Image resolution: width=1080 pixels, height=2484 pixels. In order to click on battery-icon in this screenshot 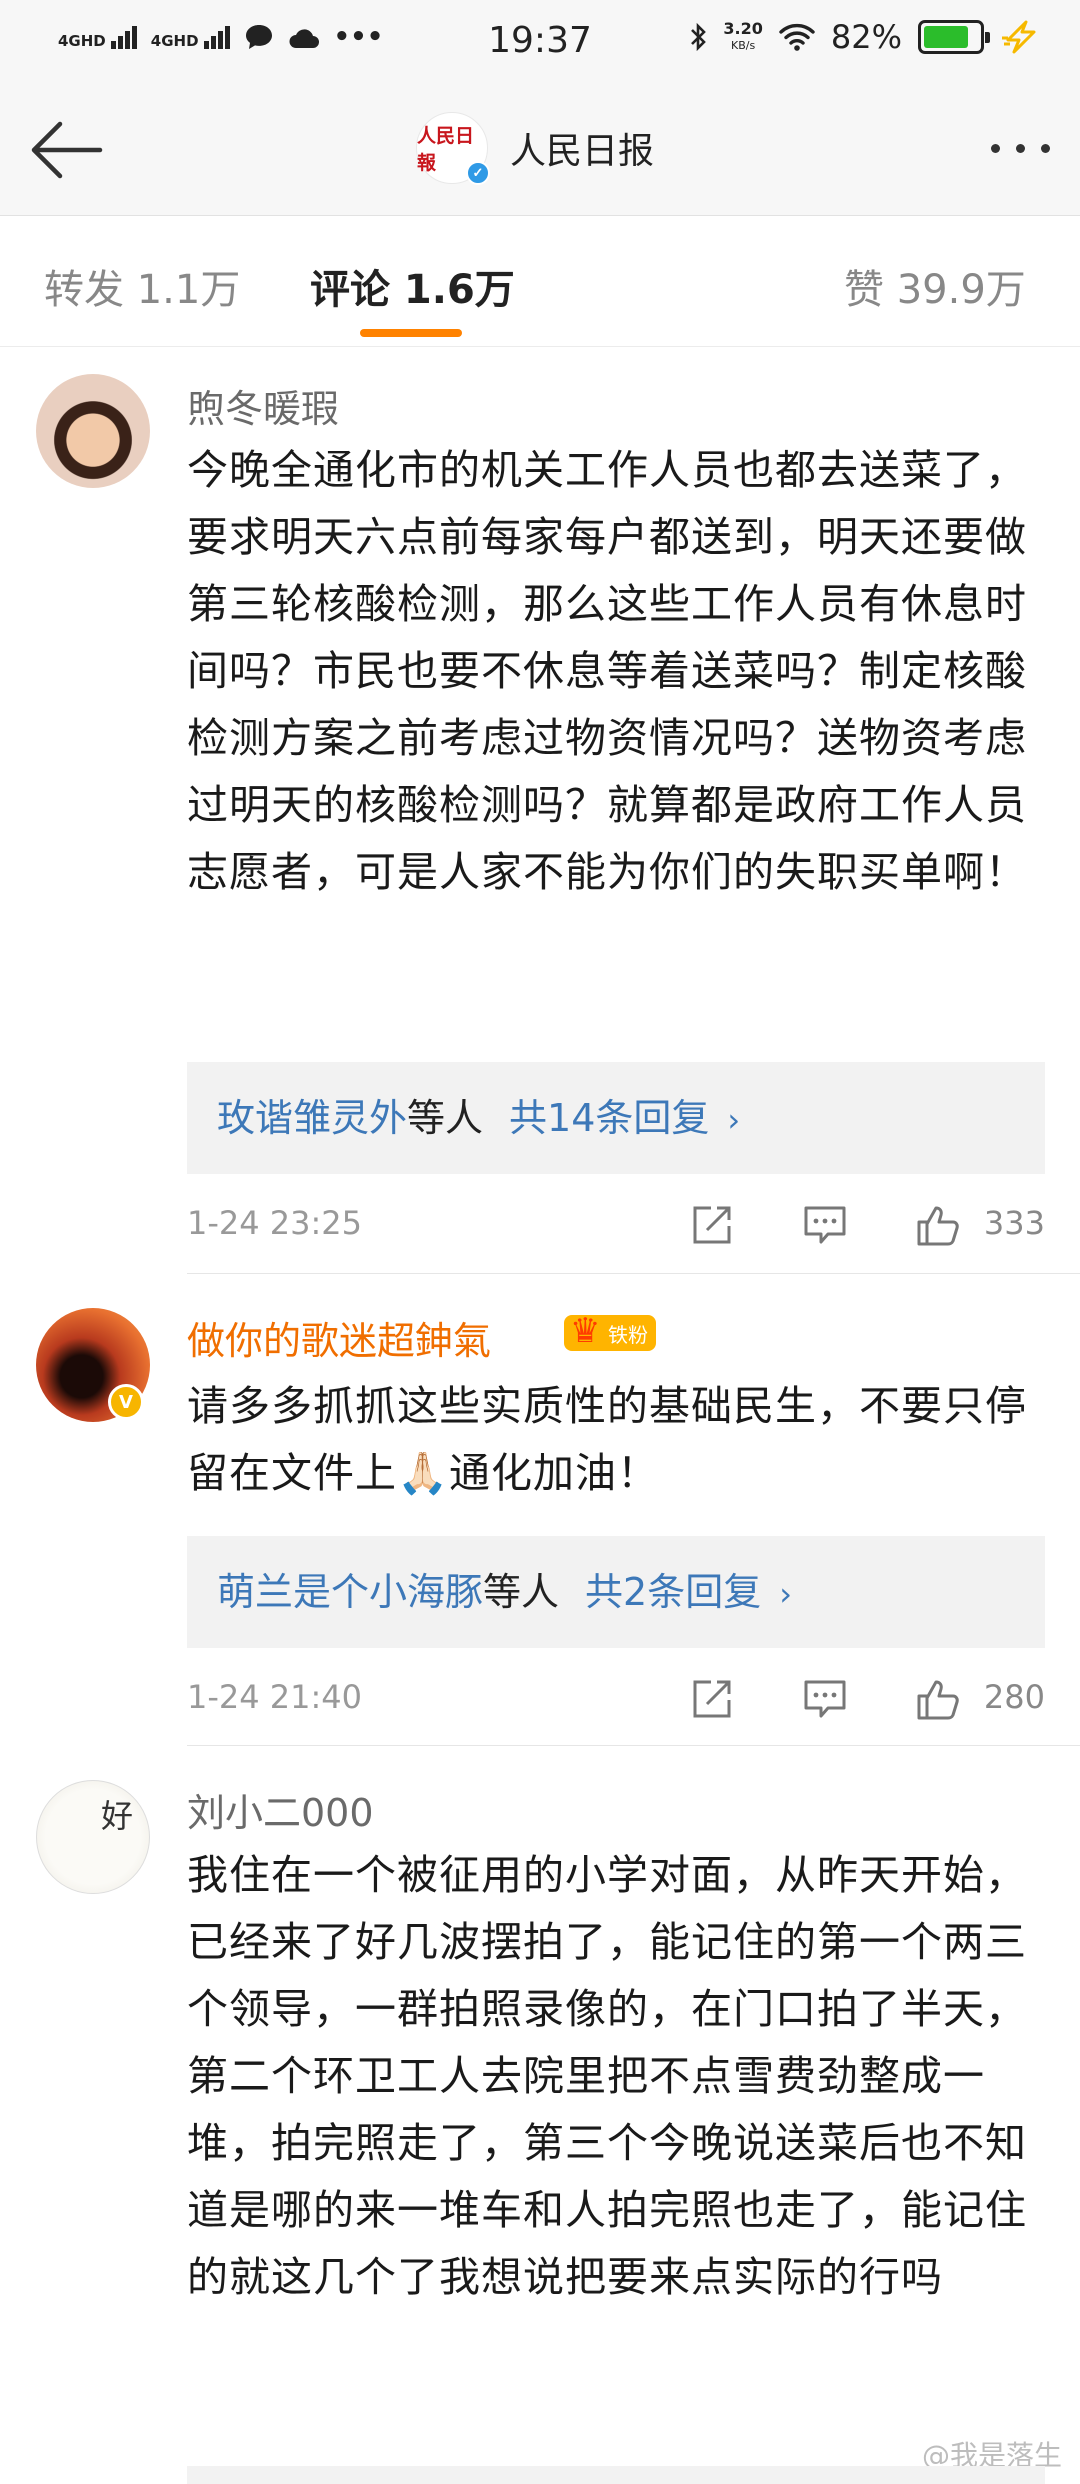, I will do `click(954, 37)`.